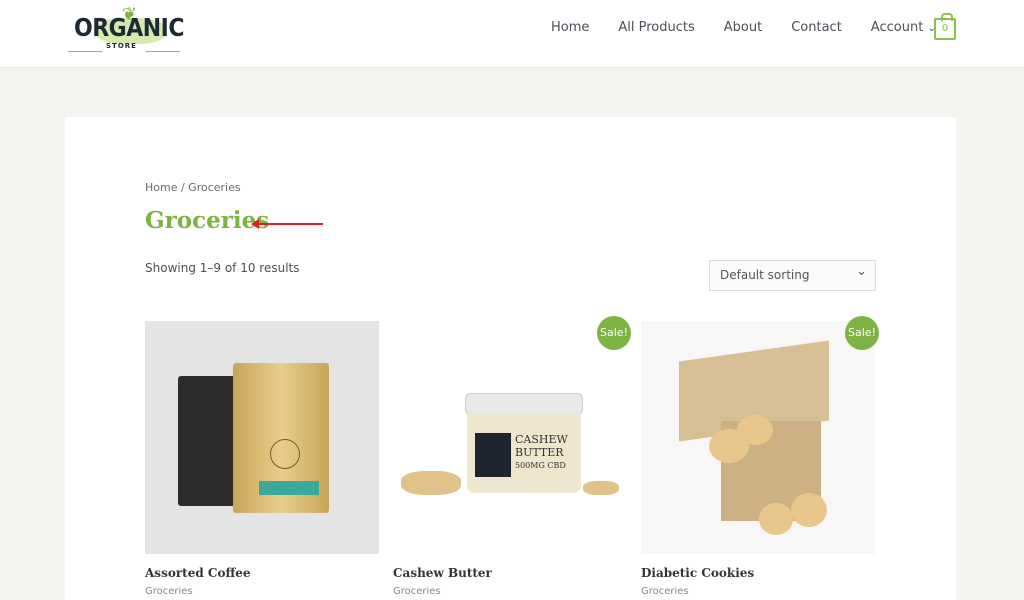  I want to click on nav-all-products: All Products, so click(656, 27).